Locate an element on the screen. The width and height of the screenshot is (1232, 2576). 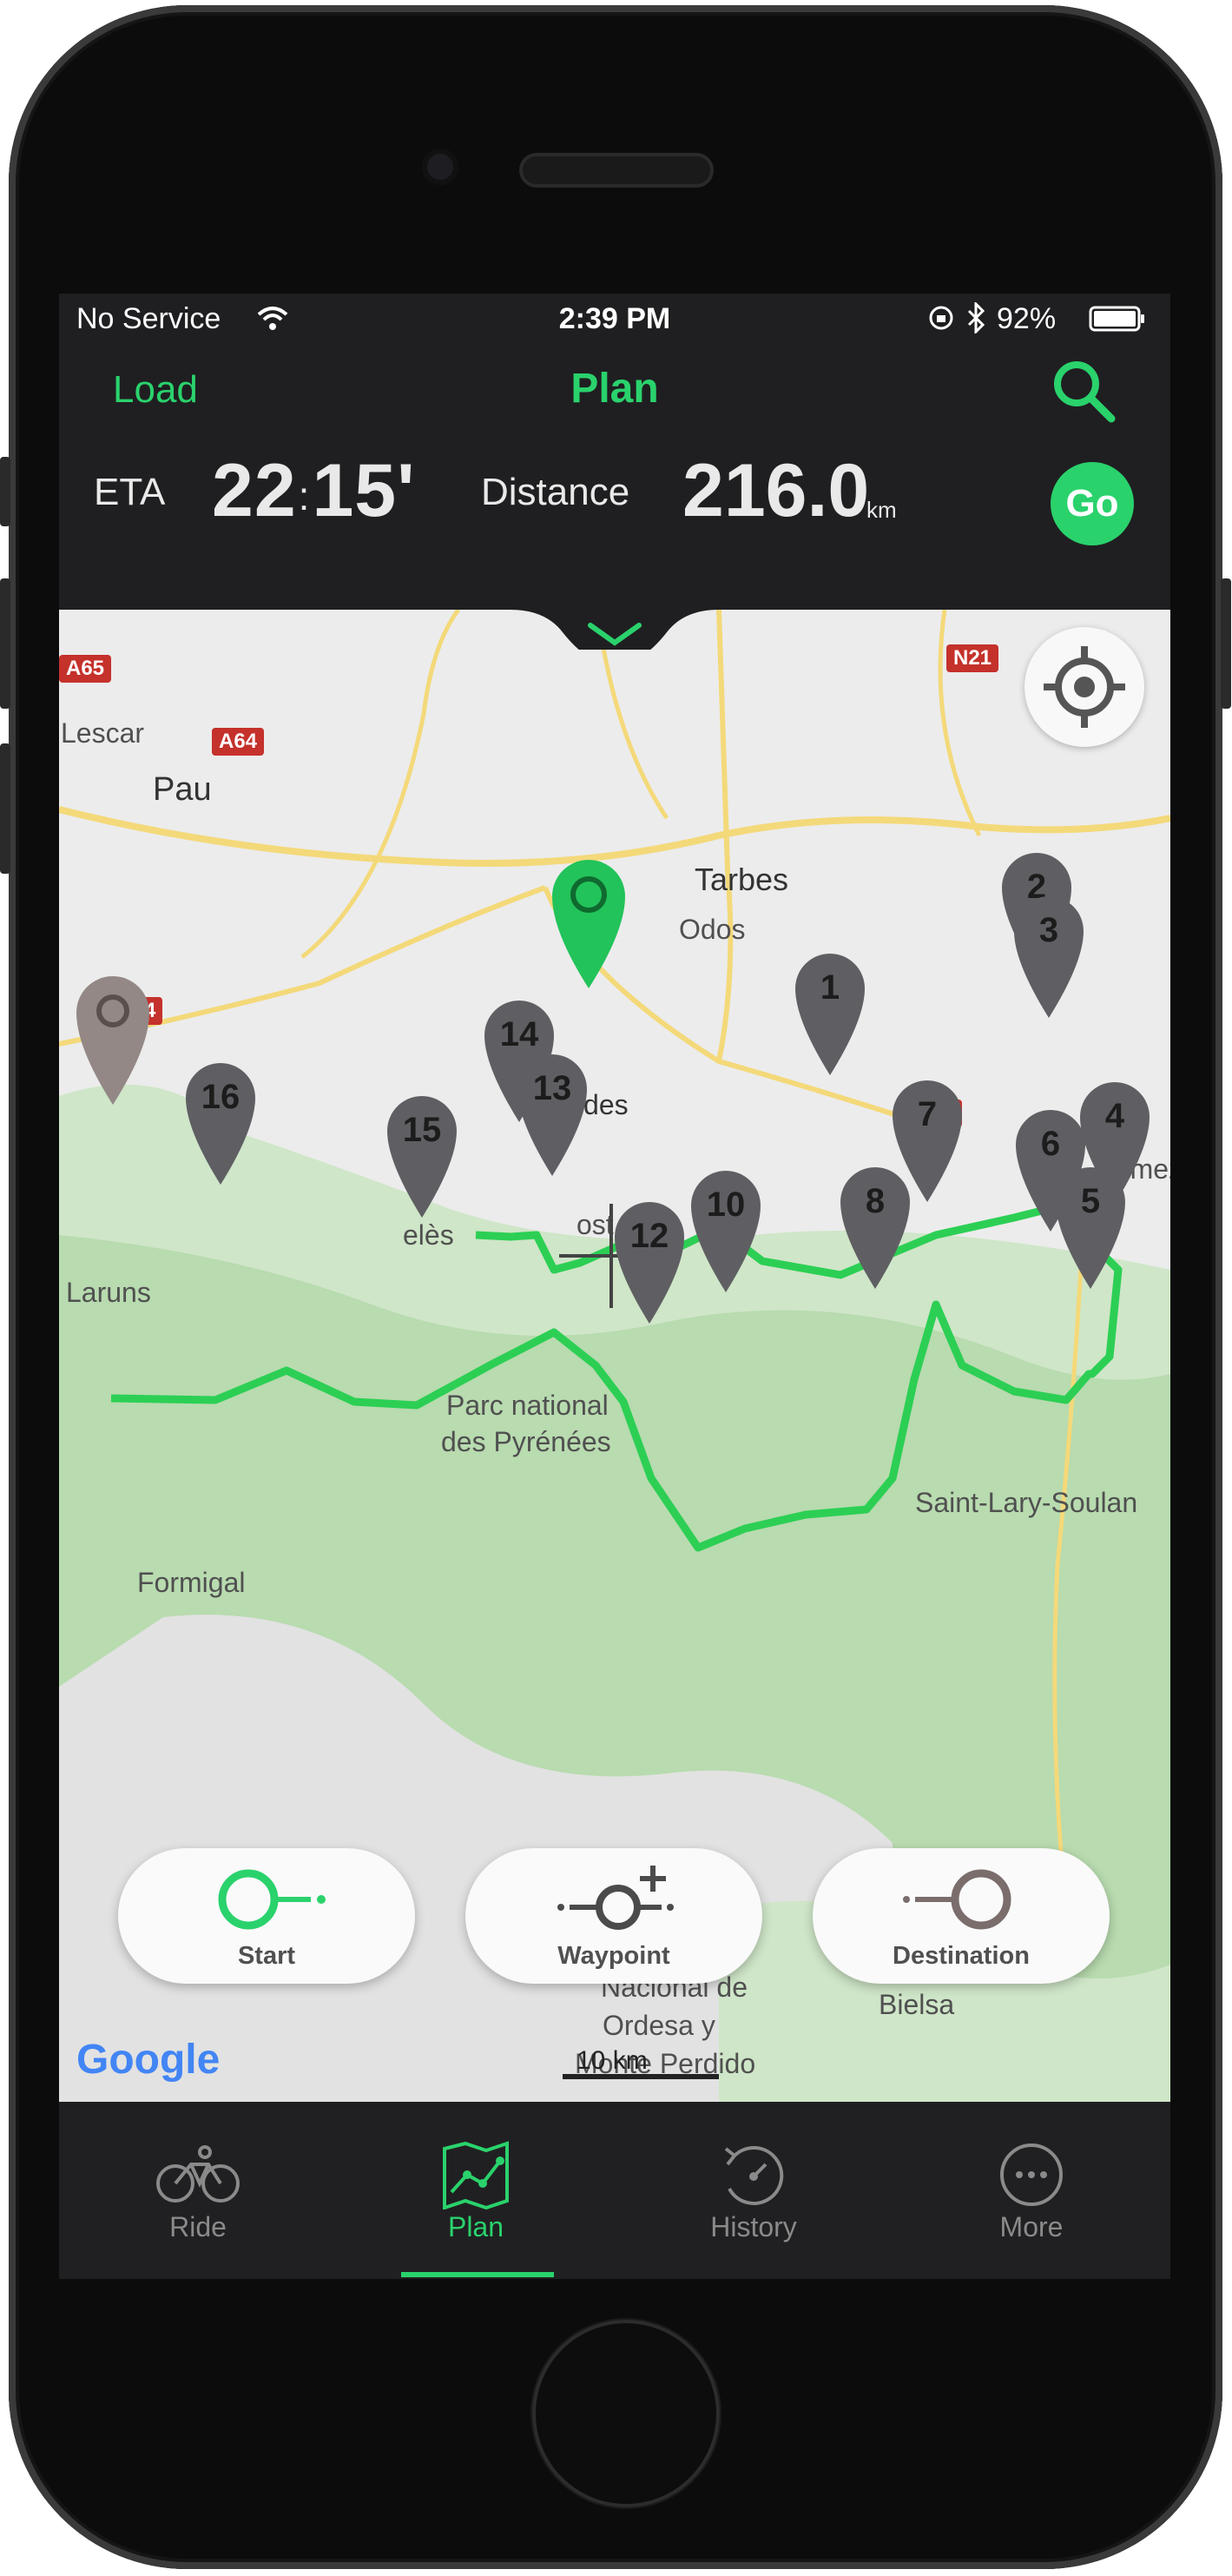
start-button: Start is located at coordinates (266, 1916).